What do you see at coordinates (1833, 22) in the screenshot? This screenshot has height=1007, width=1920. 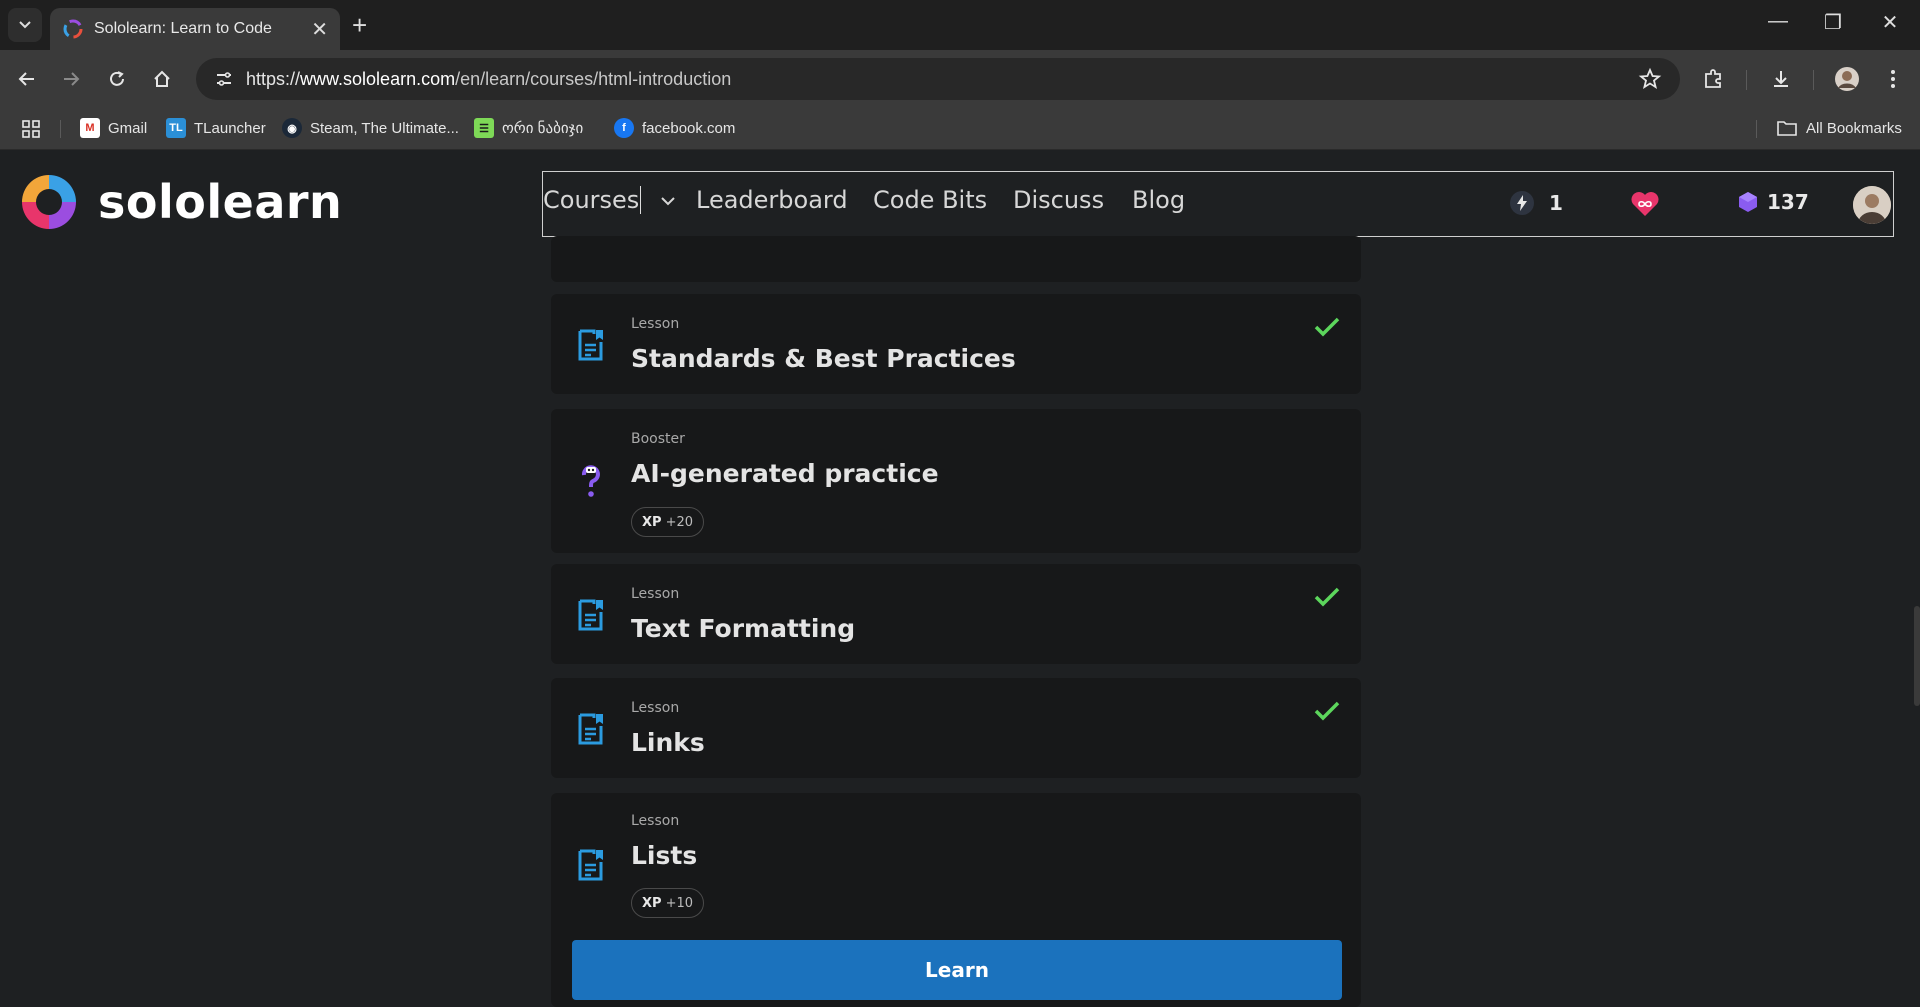 I see `restore-icon: ❐` at bounding box center [1833, 22].